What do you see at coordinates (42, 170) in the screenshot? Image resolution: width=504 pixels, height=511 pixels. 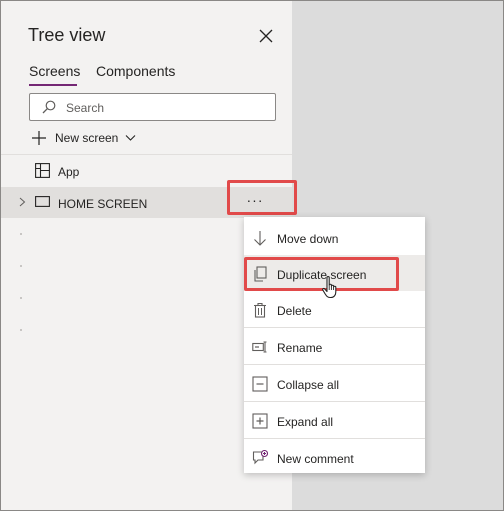 I see `app-icon` at bounding box center [42, 170].